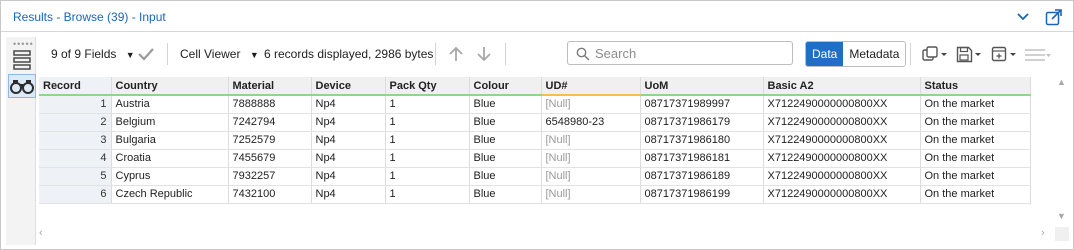  I want to click on tab-data: Data, so click(825, 54).